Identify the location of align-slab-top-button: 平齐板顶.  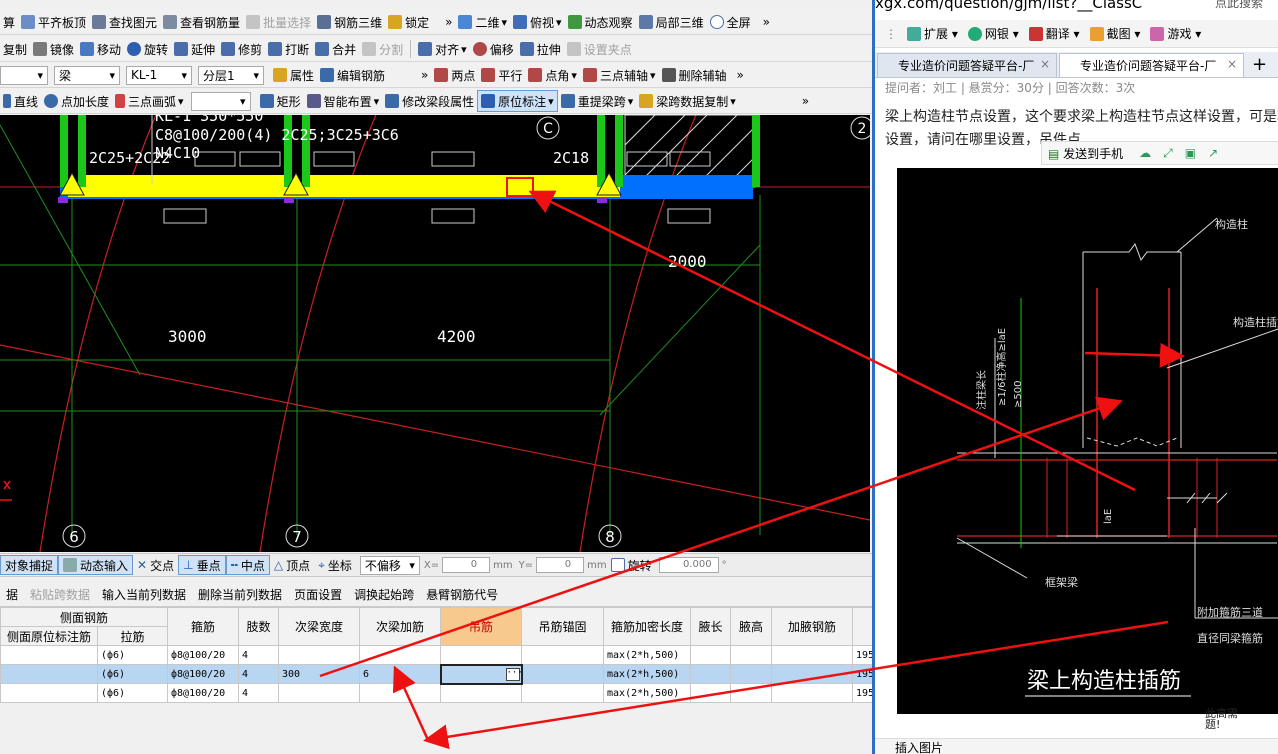
(53, 22).